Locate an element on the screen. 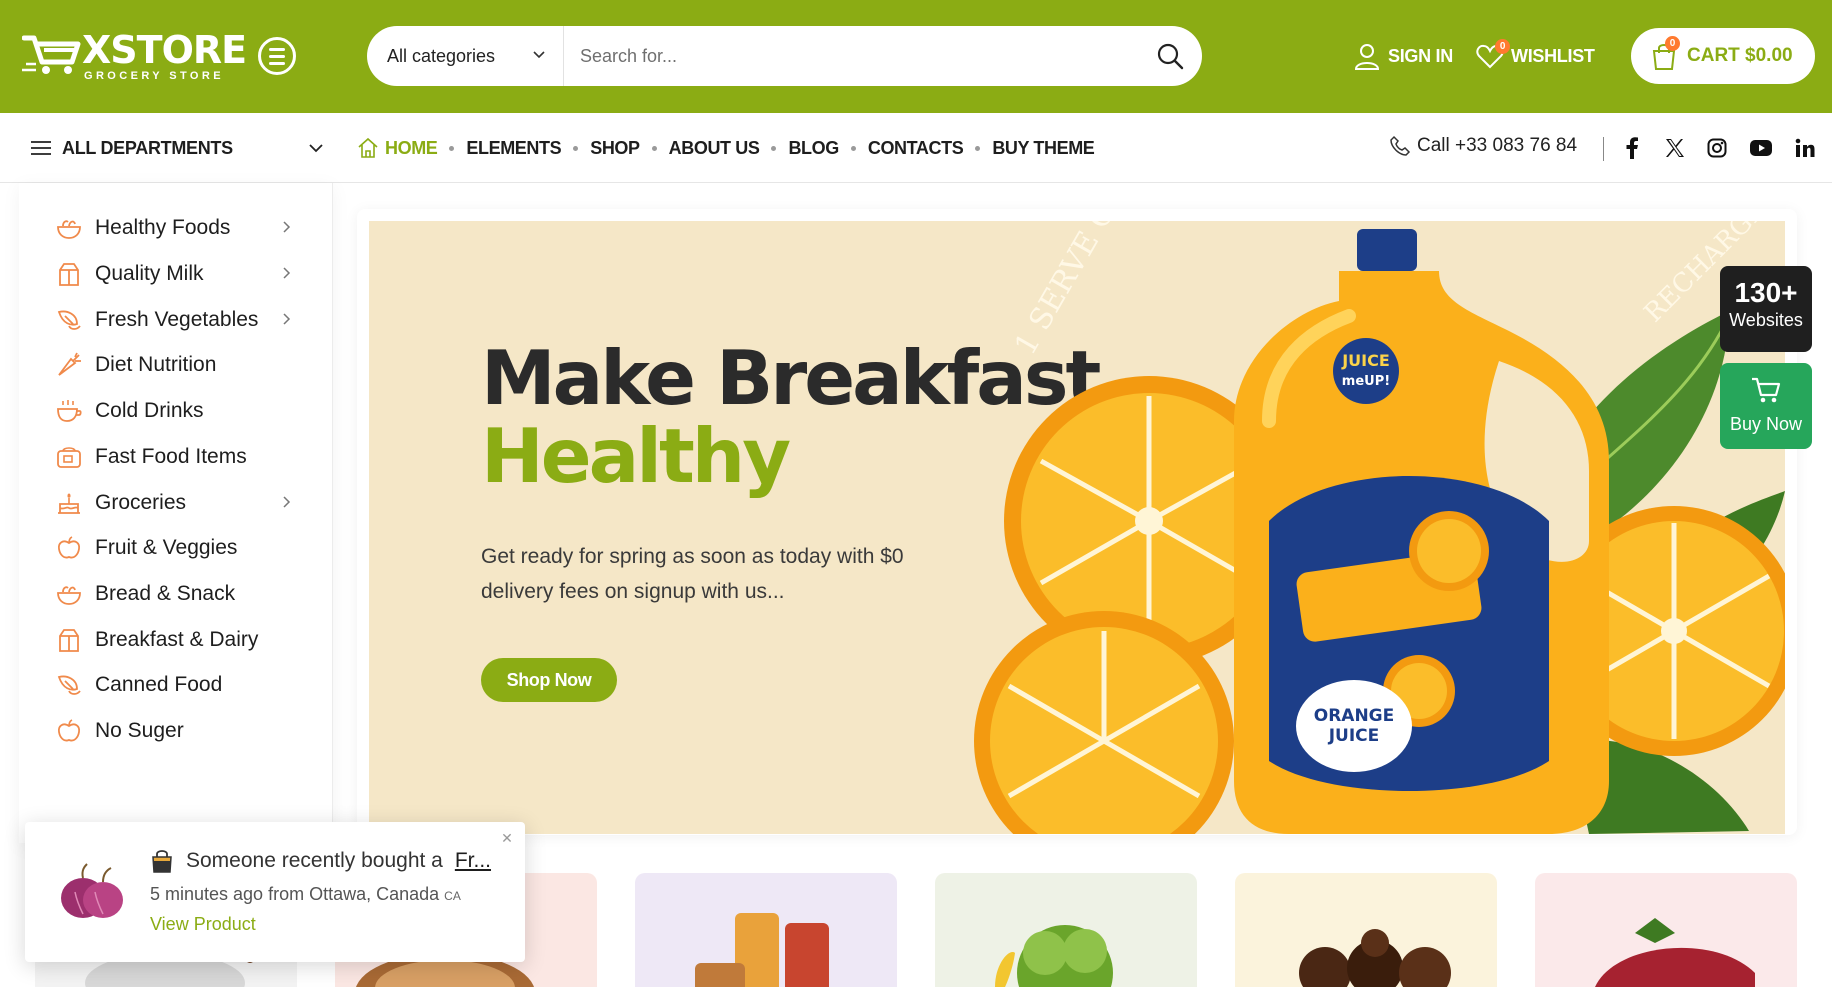  category-card-vegetables is located at coordinates (1066, 930).